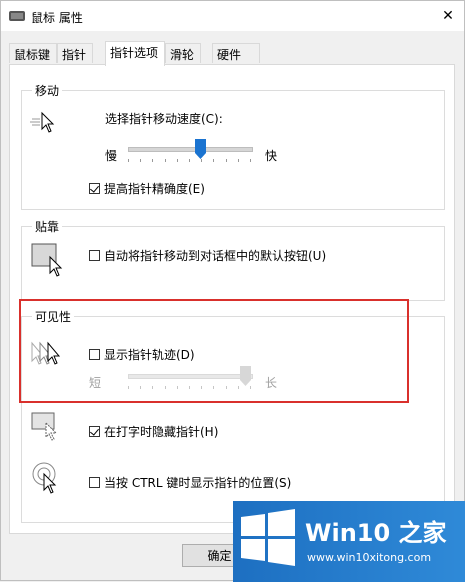 The image size is (465, 582). I want to click on snap-label: 自动将指针移动到对话框中的默认按钮(U), so click(215, 256).